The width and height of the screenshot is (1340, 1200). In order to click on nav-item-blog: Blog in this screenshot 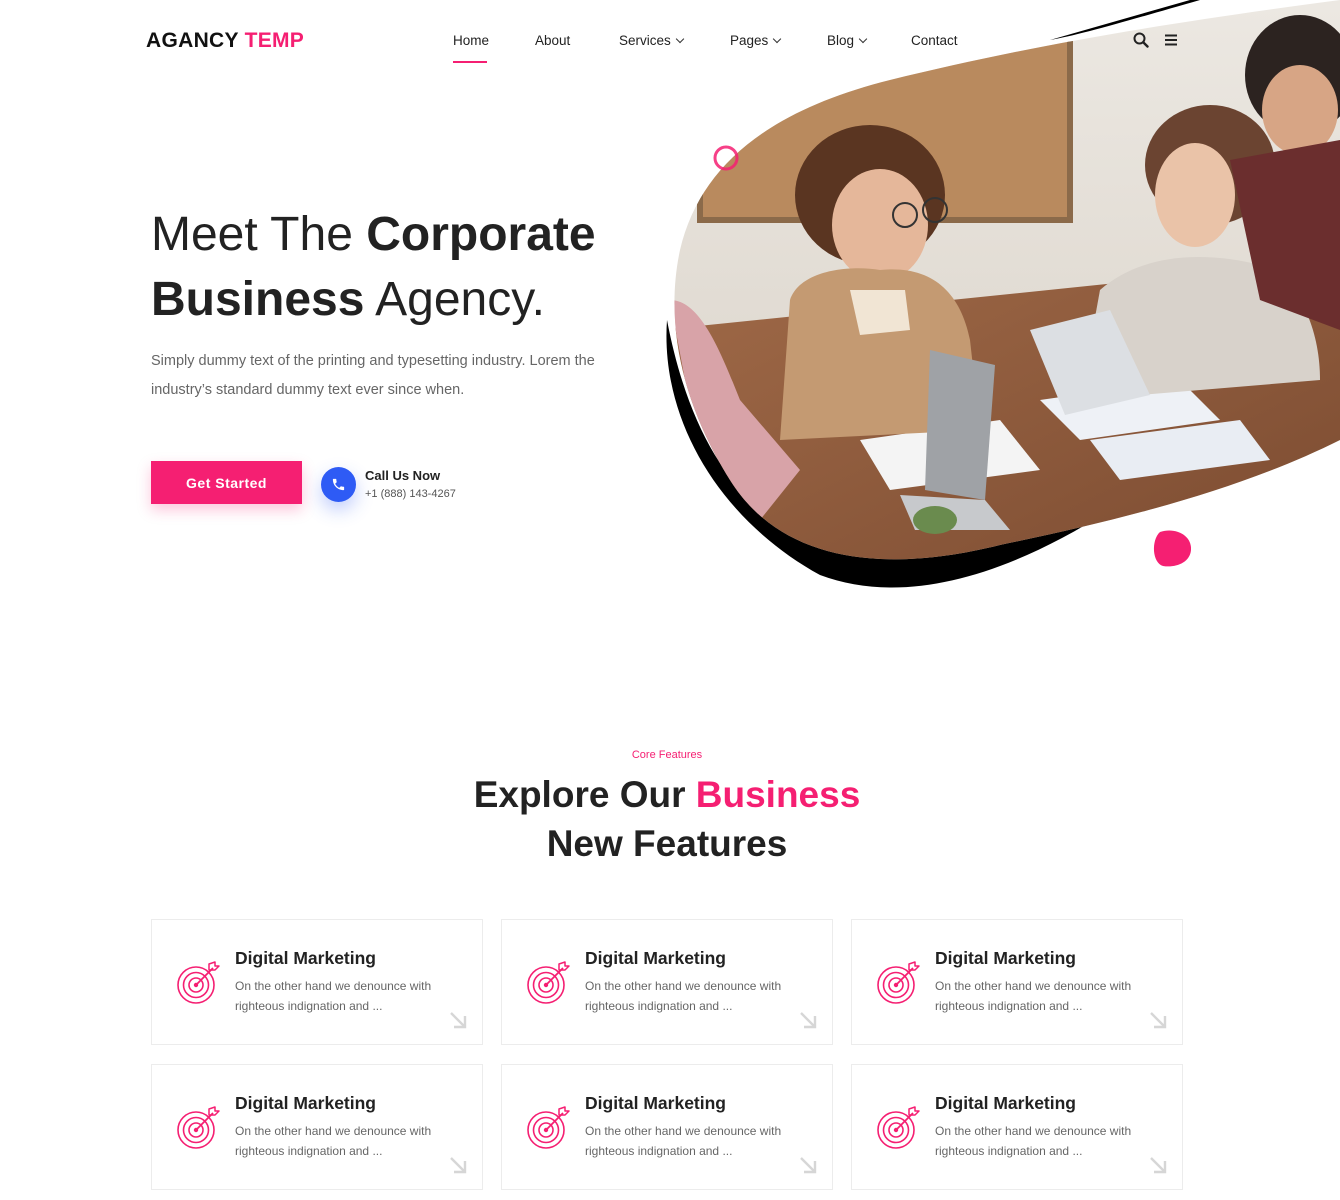, I will do `click(847, 40)`.